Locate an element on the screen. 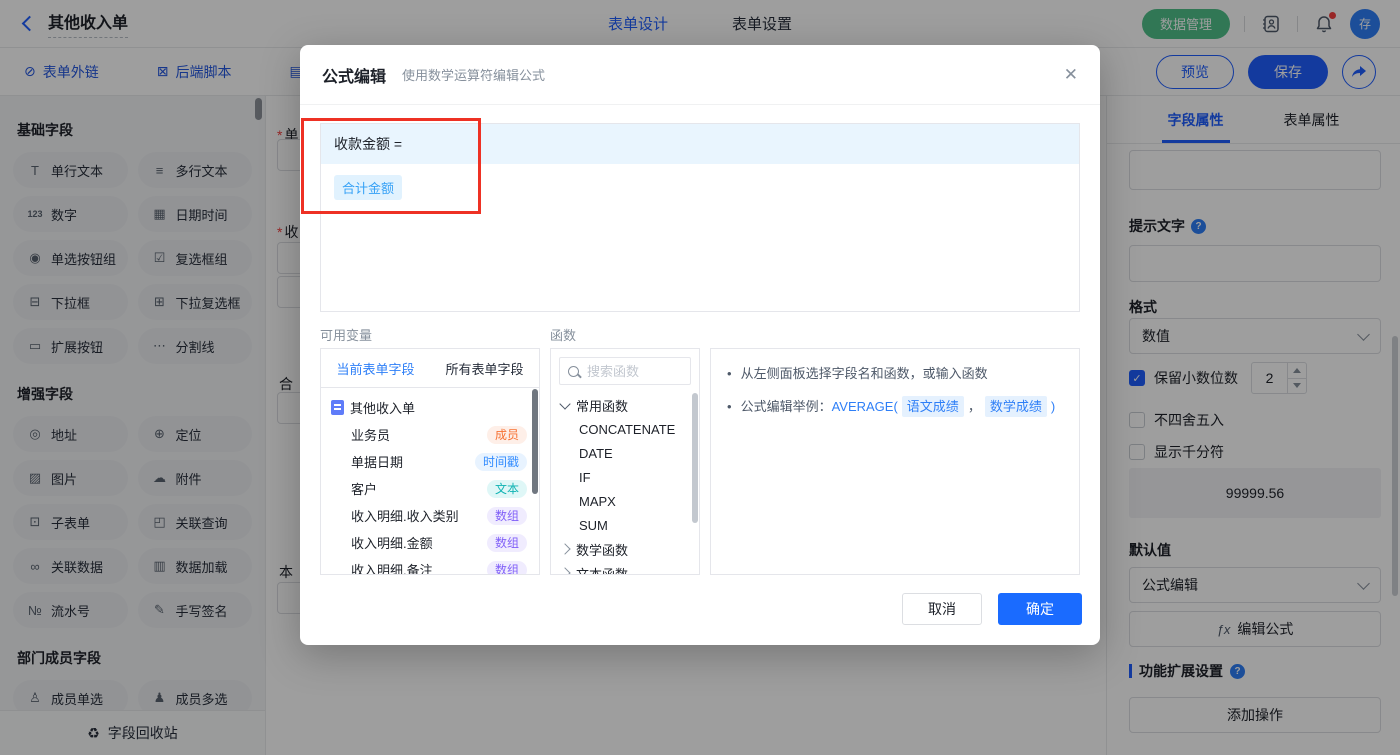 The height and width of the screenshot is (755, 1400). variables-tabs: 当前表单字段 所有表单字段 is located at coordinates (430, 368).